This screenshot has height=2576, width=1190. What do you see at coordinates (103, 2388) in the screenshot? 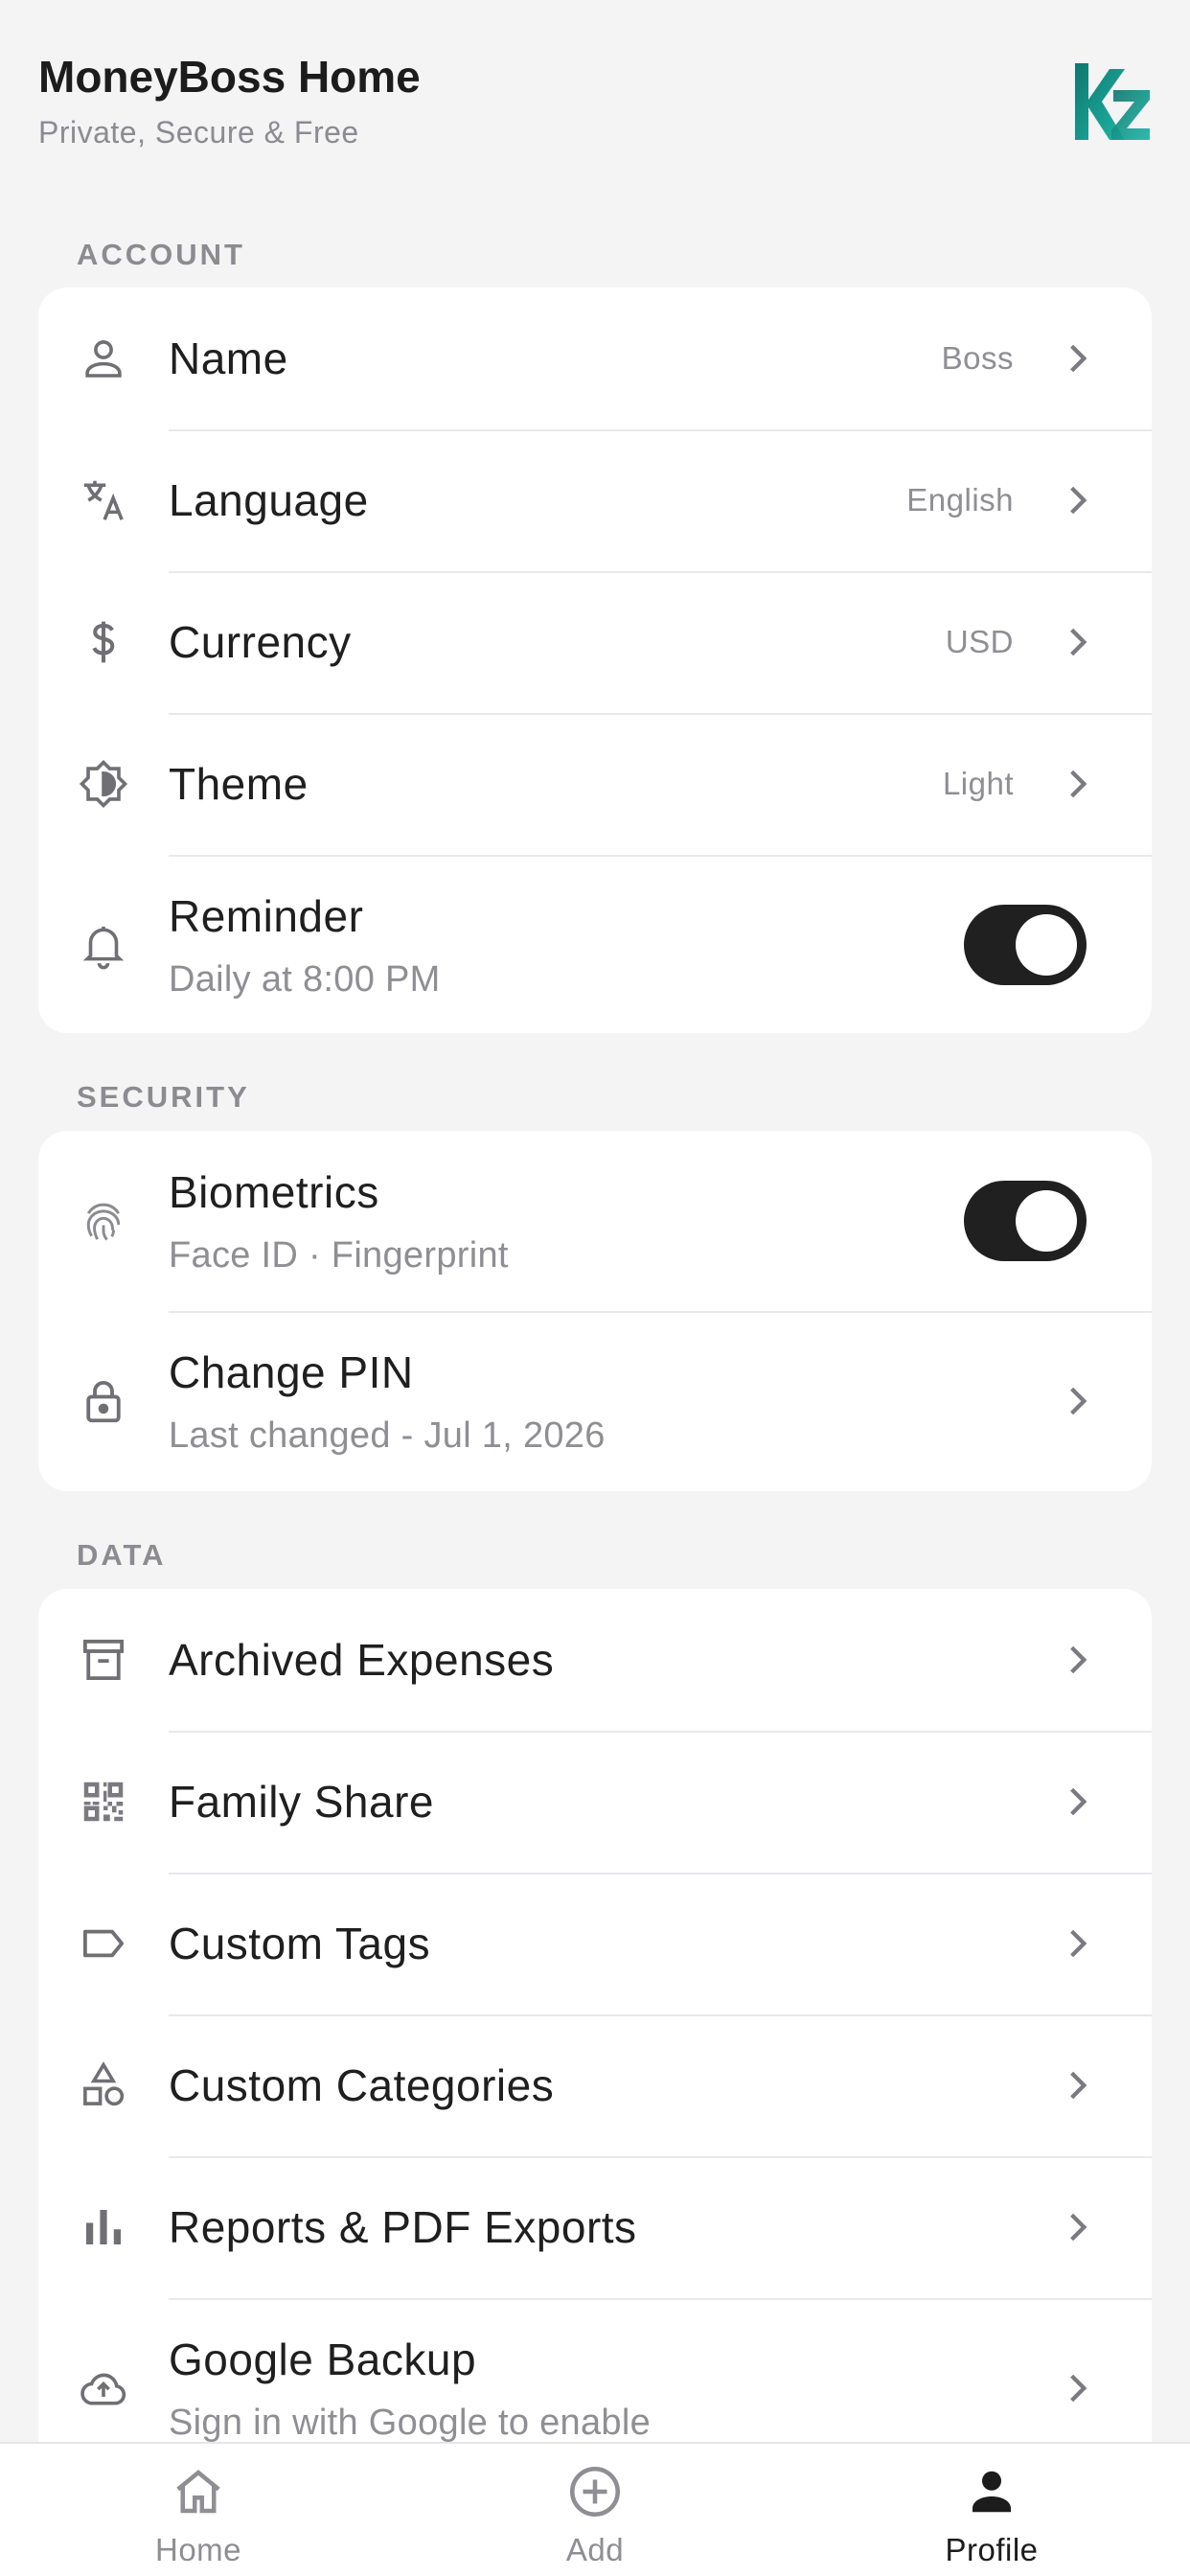
I see `cloud-upload-icon` at bounding box center [103, 2388].